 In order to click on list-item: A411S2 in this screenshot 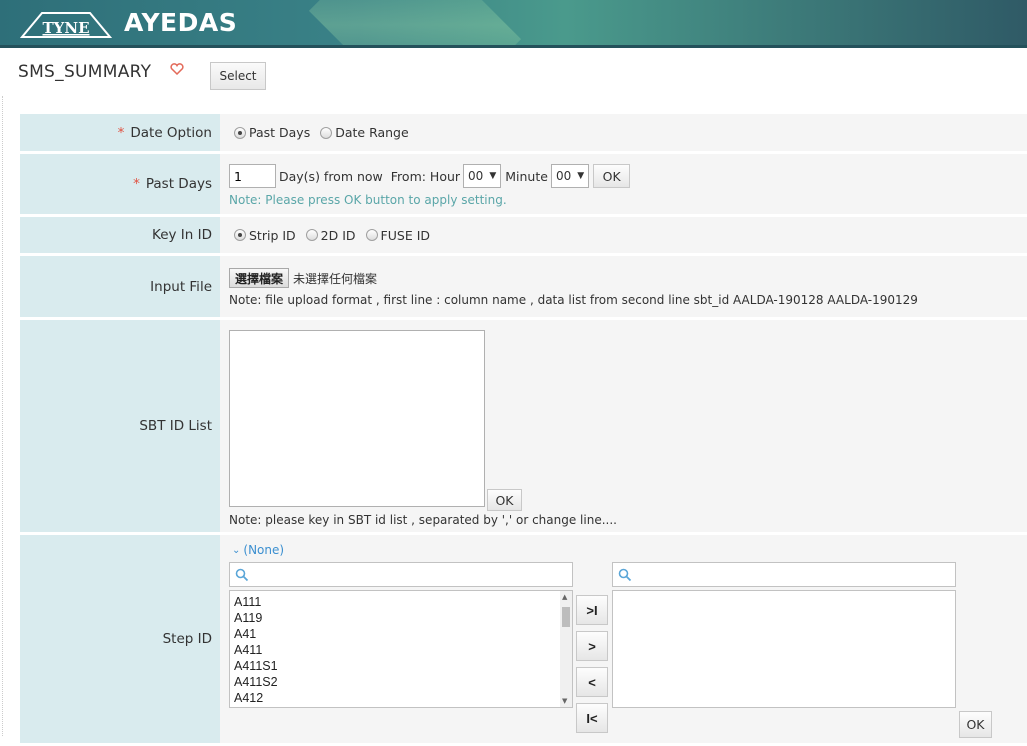, I will do `click(401, 682)`.